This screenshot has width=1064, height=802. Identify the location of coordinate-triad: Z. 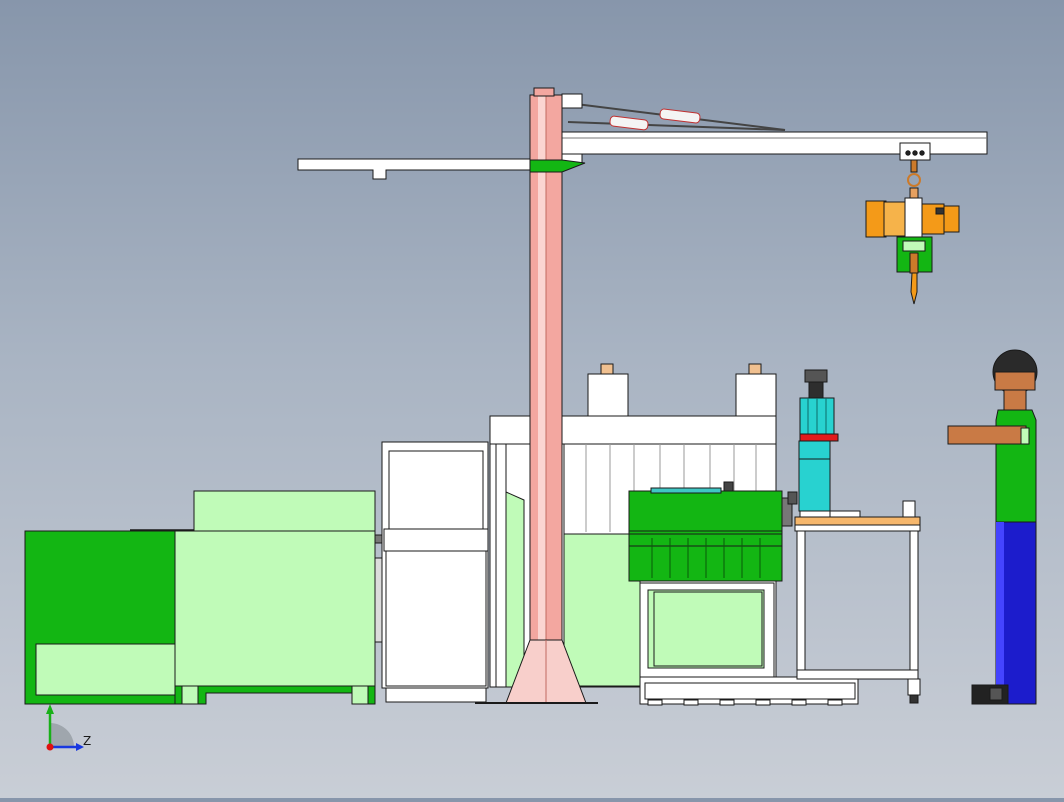
(68, 727).